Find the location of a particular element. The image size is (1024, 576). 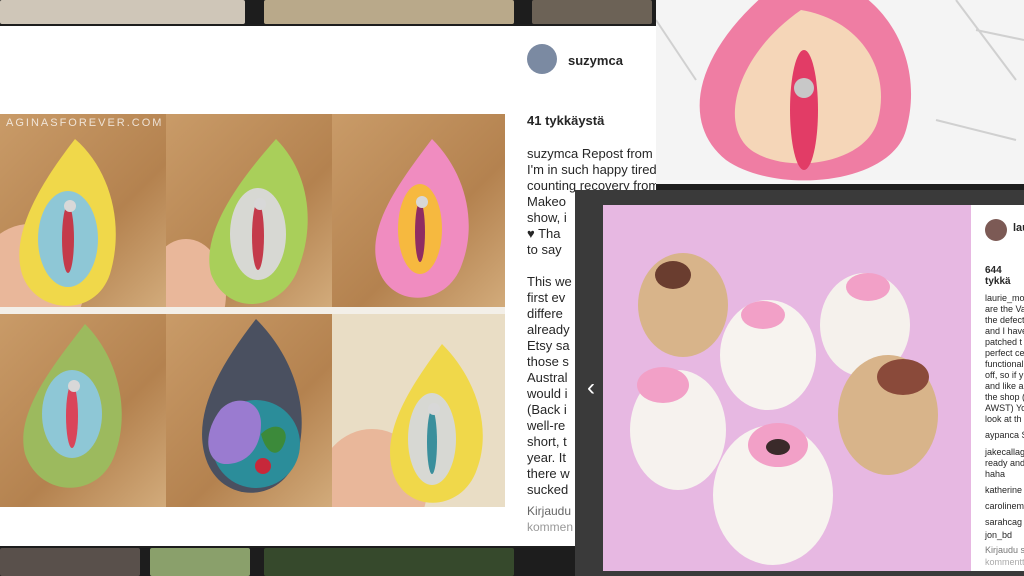

comment-item: carolinem is located at coordinates (1004, 506).